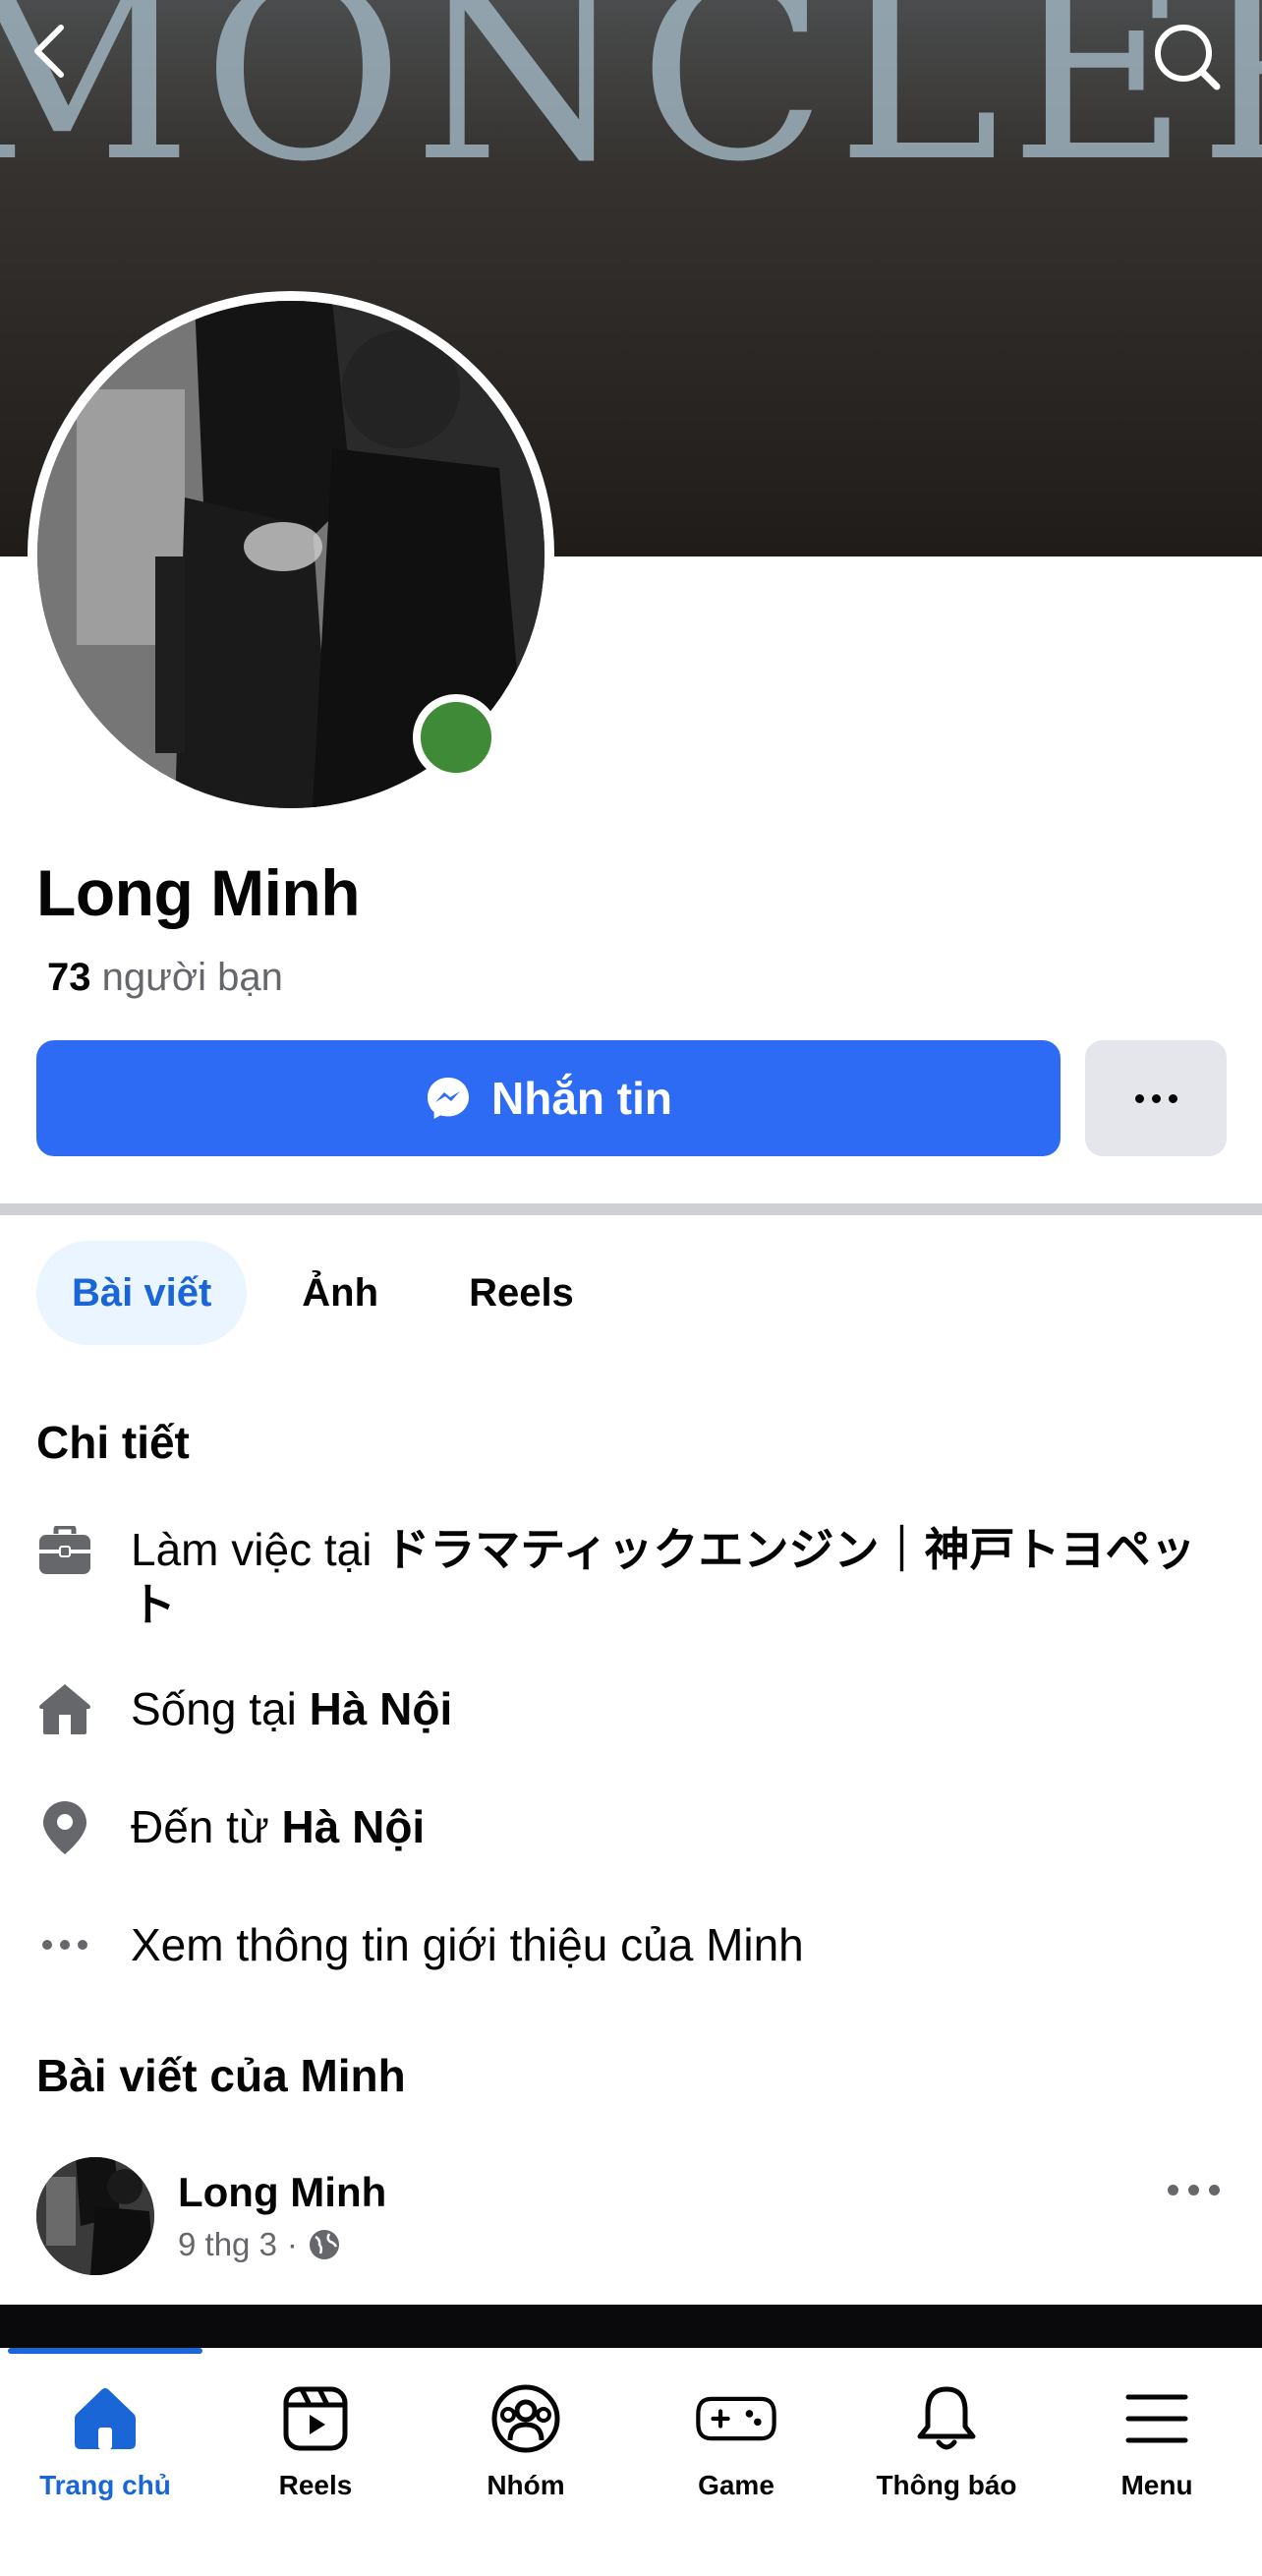 The image size is (1262, 2576). What do you see at coordinates (1156, 2485) in the screenshot?
I see `nav-menu-label: Menu` at bounding box center [1156, 2485].